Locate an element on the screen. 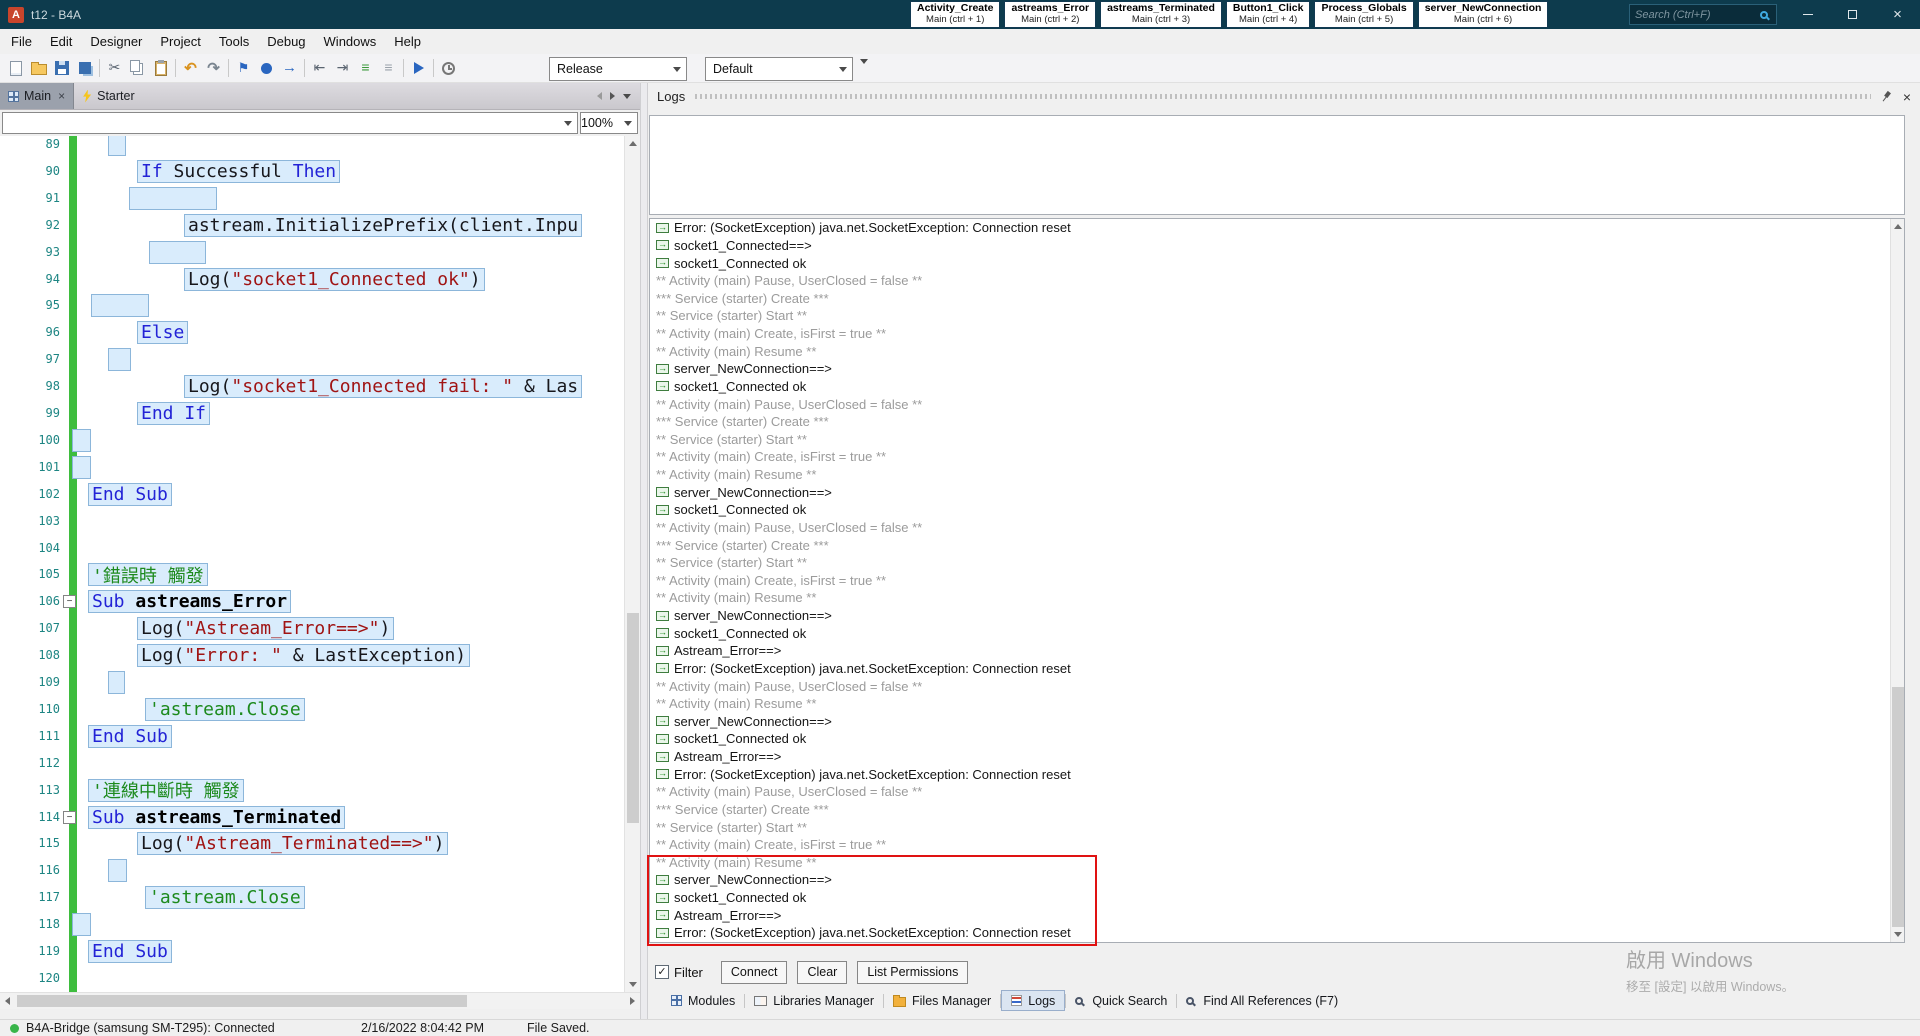 This screenshot has width=1920, height=1036. panel-close-icon: × is located at coordinates (1907, 97).